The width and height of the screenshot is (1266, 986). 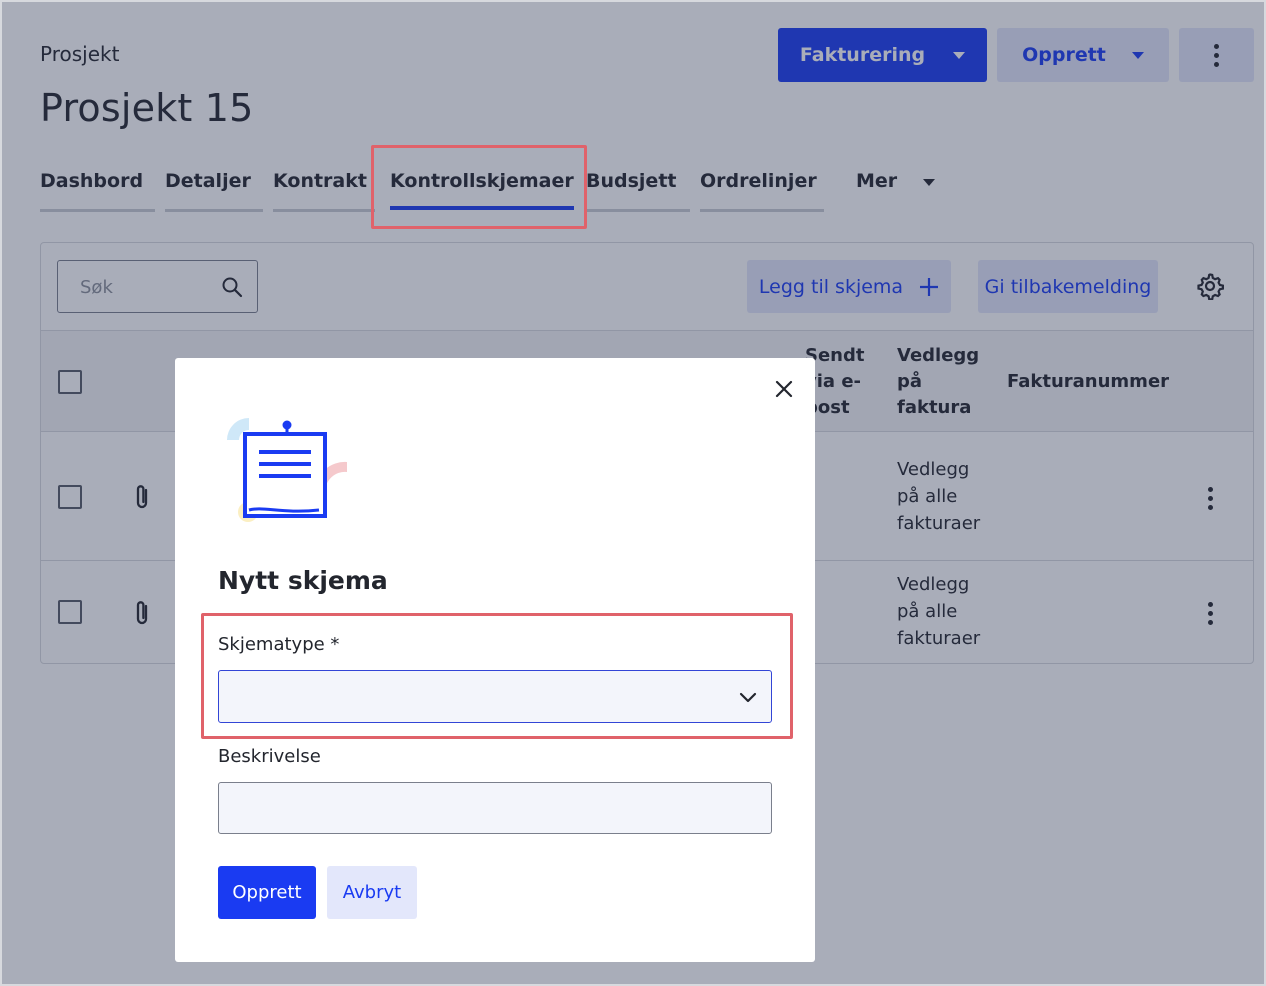 I want to click on submit-create-label: Opprett, so click(x=267, y=892).